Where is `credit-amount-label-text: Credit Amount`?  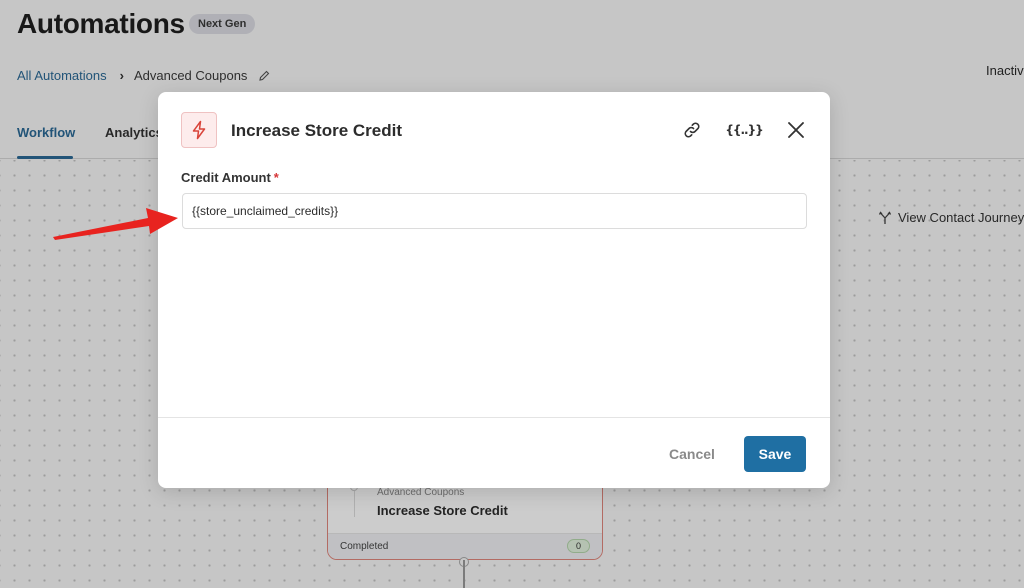
credit-amount-label-text: Credit Amount is located at coordinates (226, 177).